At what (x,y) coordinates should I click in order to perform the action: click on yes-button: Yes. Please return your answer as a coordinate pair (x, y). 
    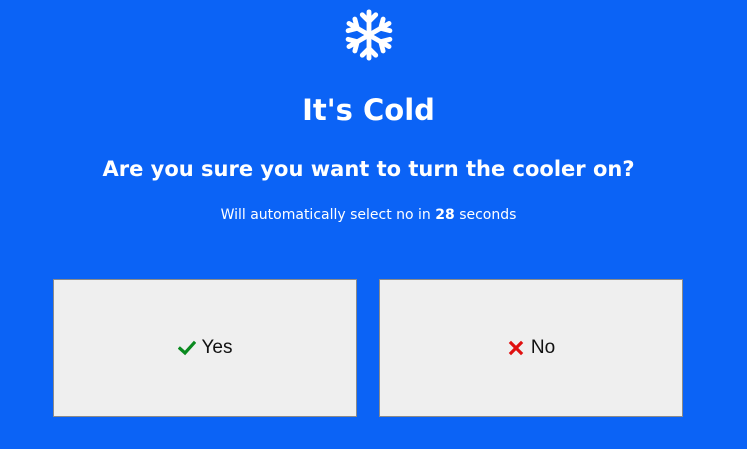
    Looking at the image, I should click on (205, 348).